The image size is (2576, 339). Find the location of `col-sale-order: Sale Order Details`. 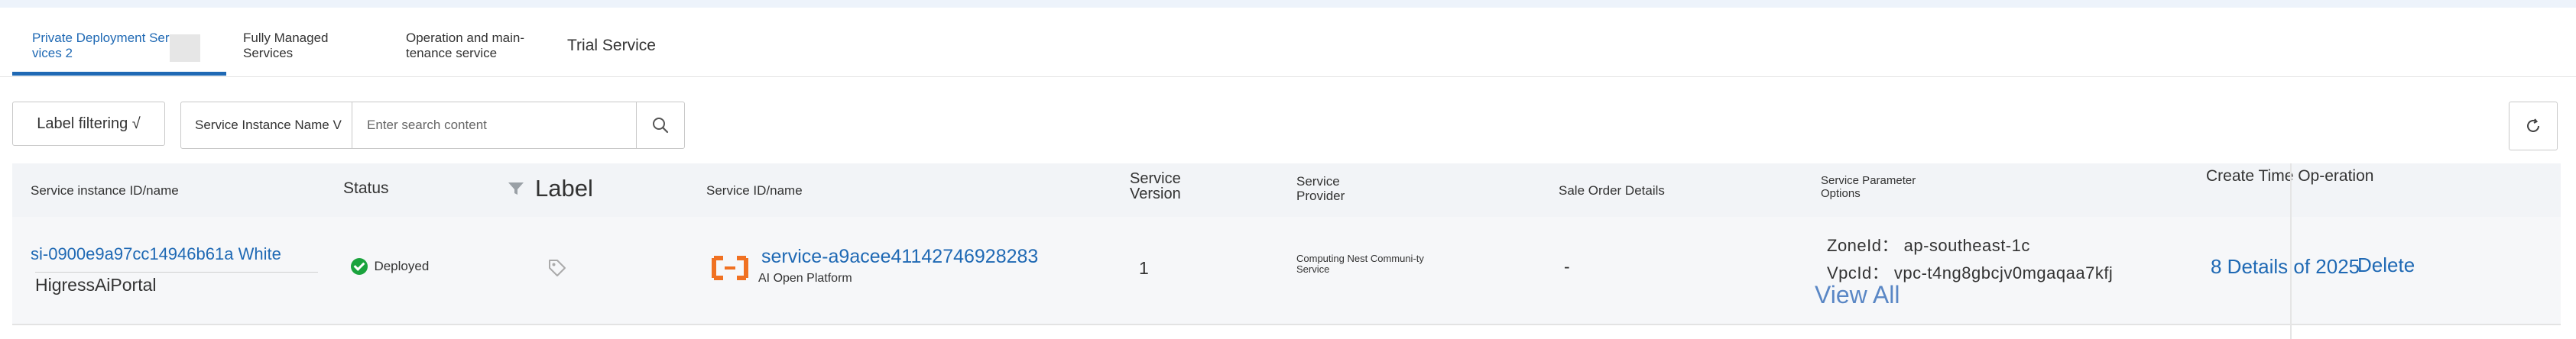

col-sale-order: Sale Order Details is located at coordinates (1612, 190).